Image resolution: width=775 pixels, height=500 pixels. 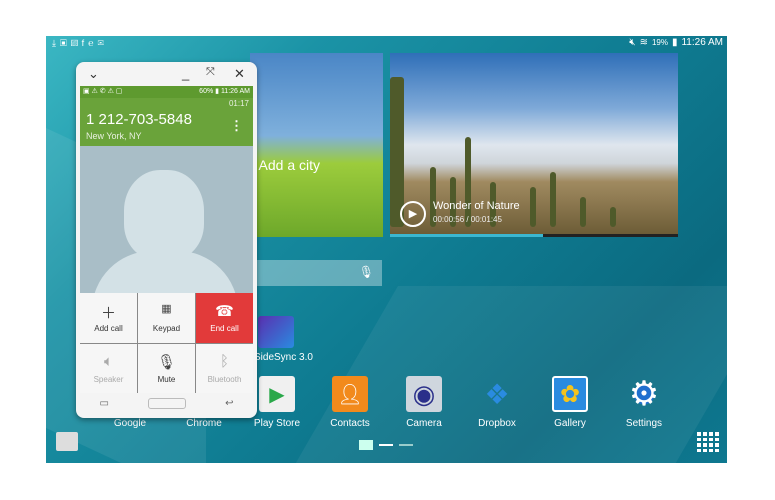 I want to click on call-status-bar: ▣ ⚠ ✆ ⚠ ▢ 60% ▮ 11:26 AM, so click(x=166, y=92).